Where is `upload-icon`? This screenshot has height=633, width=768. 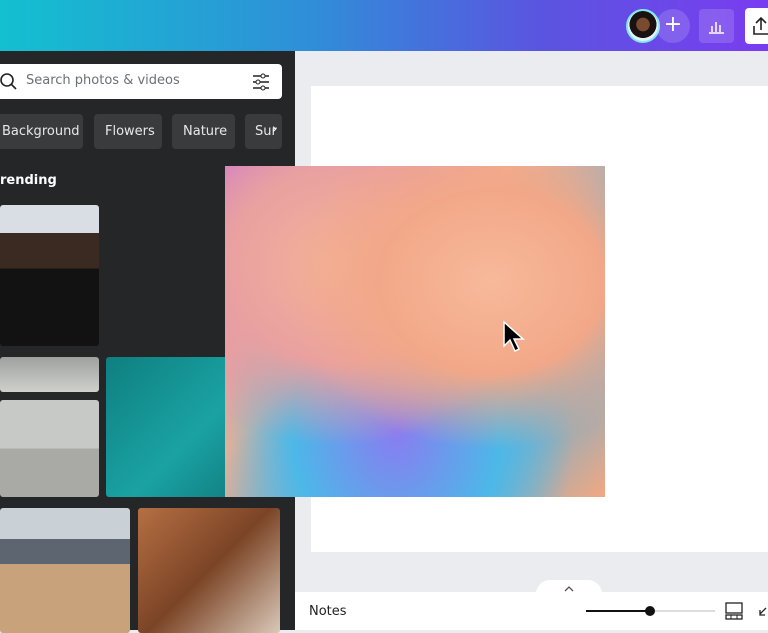 upload-icon is located at coordinates (760, 25).